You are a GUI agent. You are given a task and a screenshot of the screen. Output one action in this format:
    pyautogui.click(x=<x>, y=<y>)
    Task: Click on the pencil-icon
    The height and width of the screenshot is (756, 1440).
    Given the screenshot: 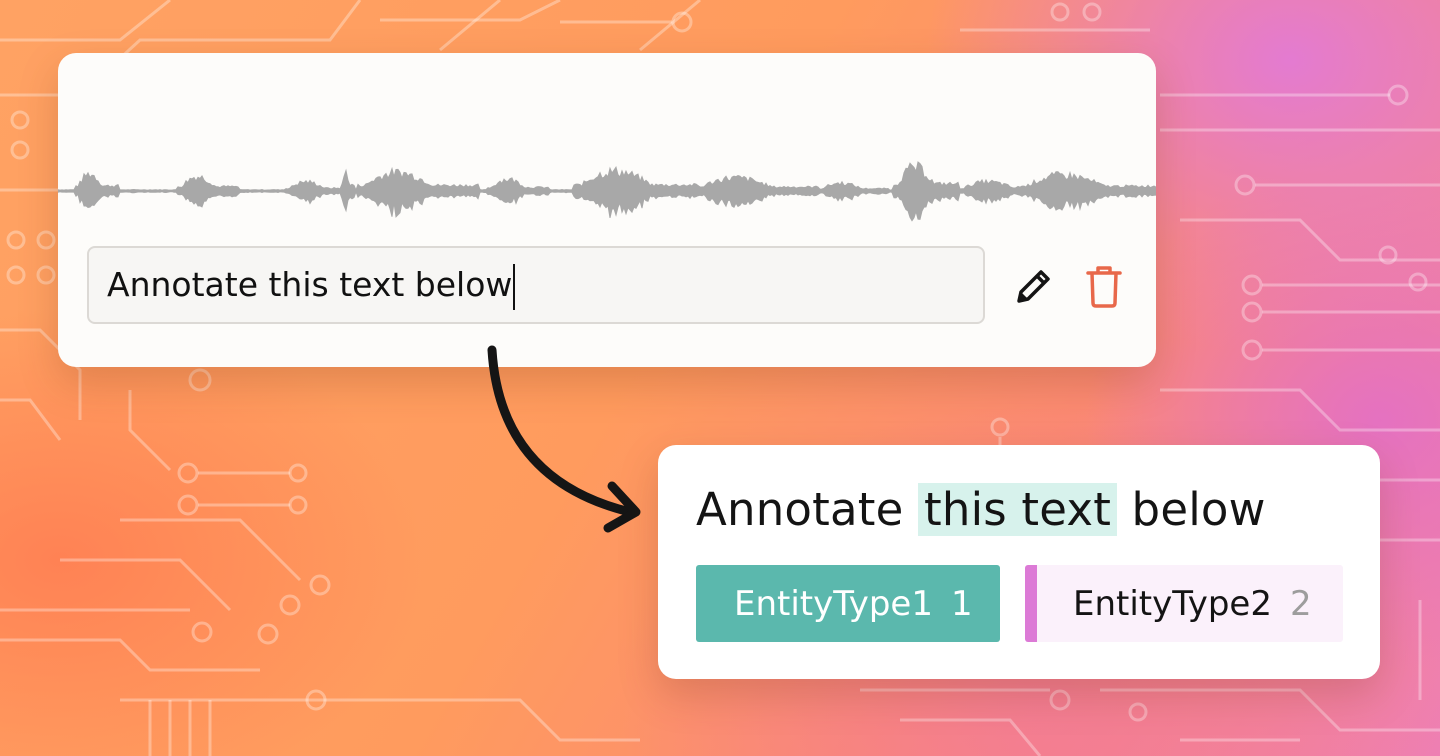 What is the action you would take?
    pyautogui.click(x=1033, y=286)
    